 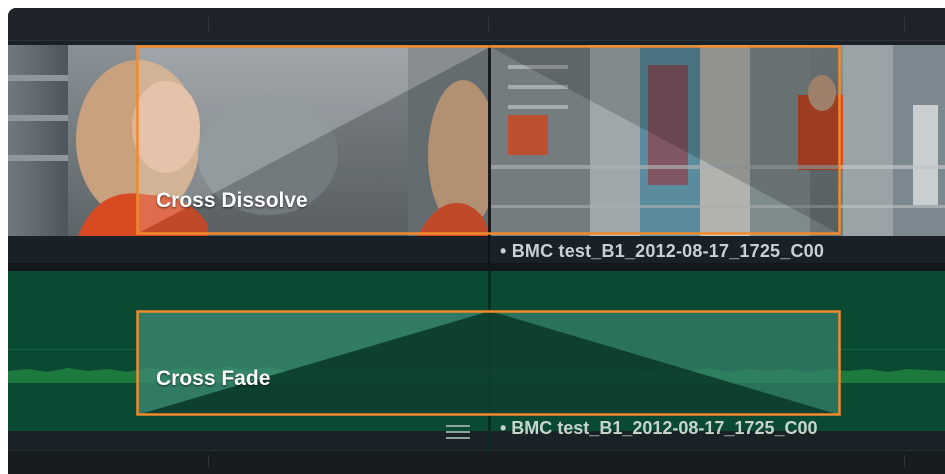 I want to click on cross-fade-label: Cross Fade, so click(x=213, y=378).